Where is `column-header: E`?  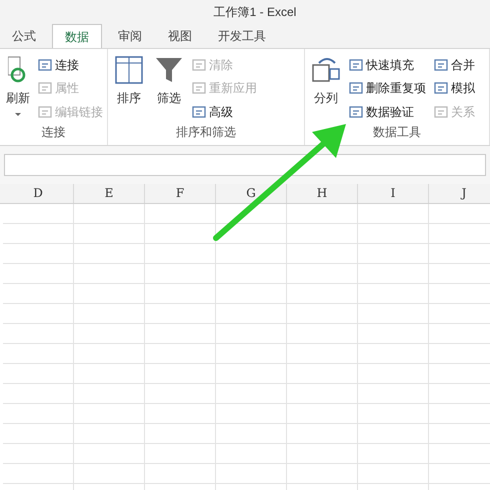 column-header: E is located at coordinates (109, 193).